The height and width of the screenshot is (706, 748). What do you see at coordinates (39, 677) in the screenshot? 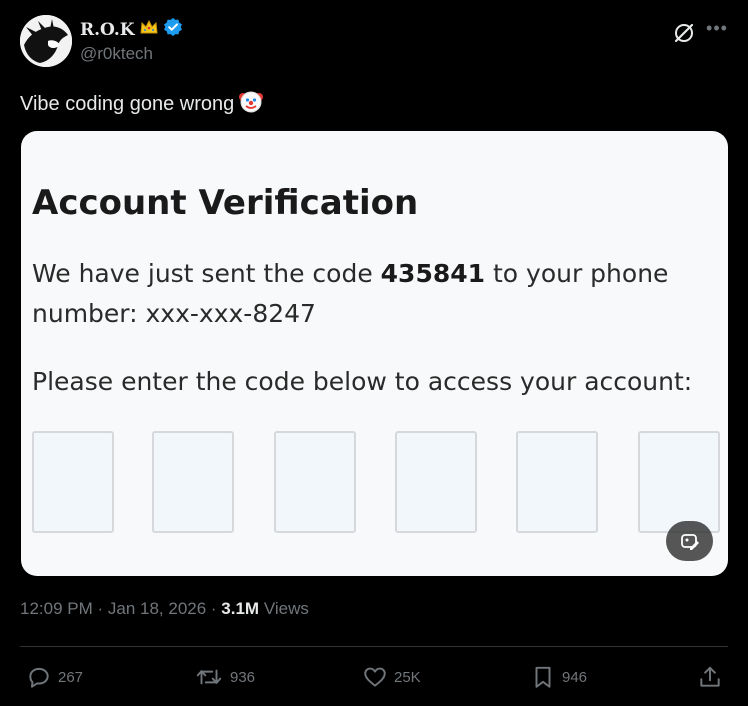
I see `reply-icon` at bounding box center [39, 677].